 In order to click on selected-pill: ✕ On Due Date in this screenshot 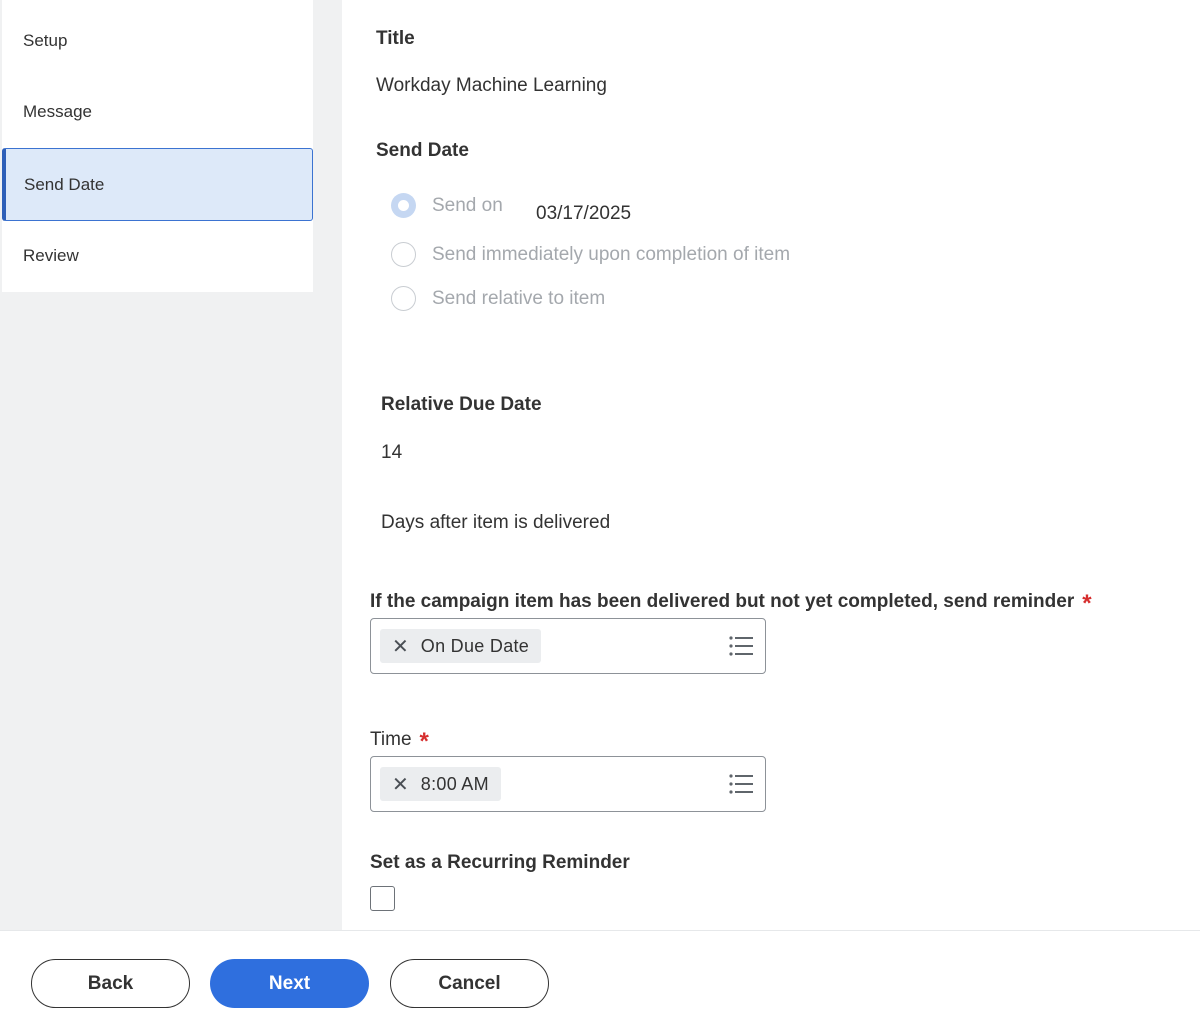, I will do `click(461, 646)`.